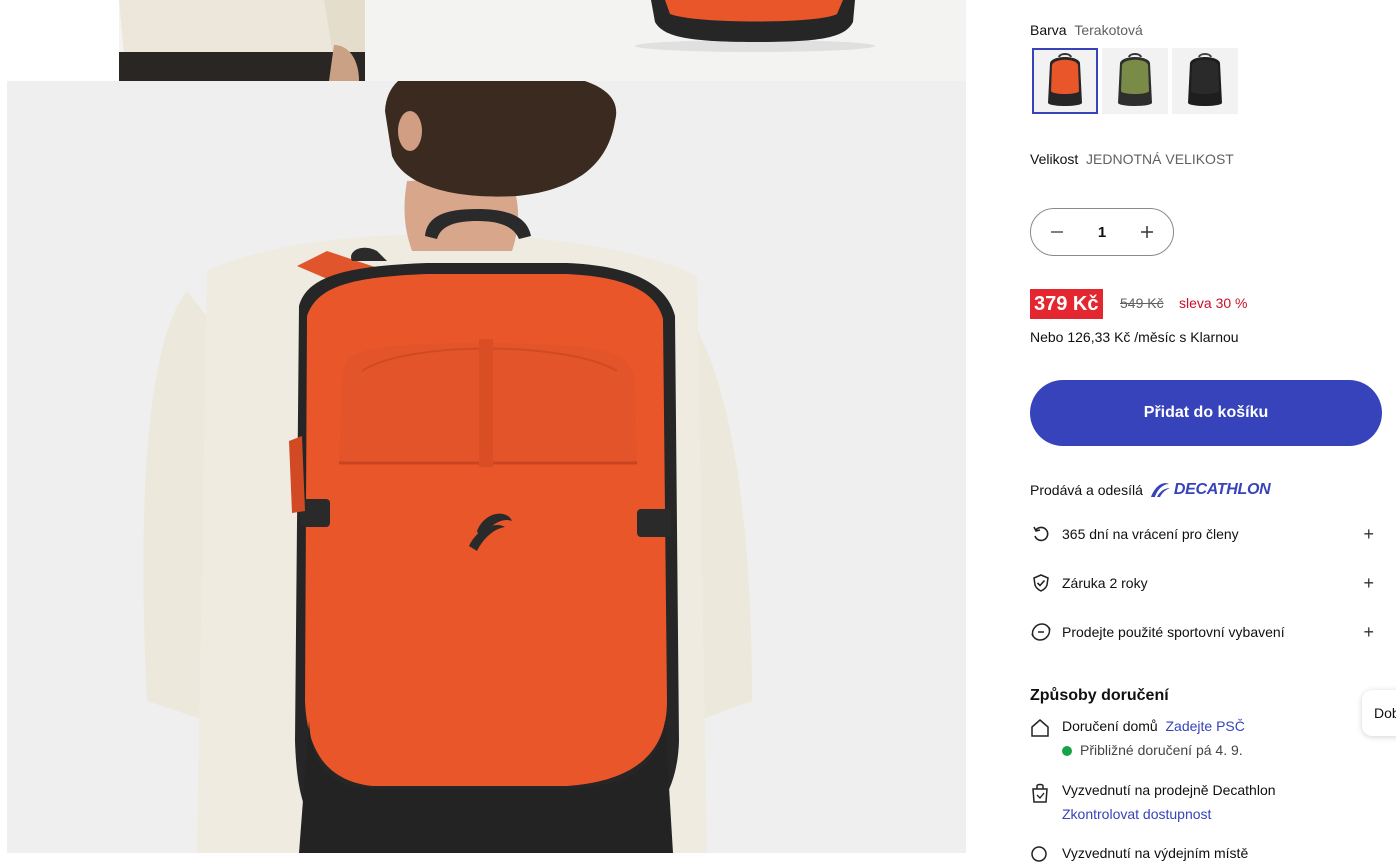 This screenshot has width=1396, height=867. What do you see at coordinates (1161, 750) in the screenshot?
I see `delivery-home-eta: Přibližné doručení pá 4. 9.` at bounding box center [1161, 750].